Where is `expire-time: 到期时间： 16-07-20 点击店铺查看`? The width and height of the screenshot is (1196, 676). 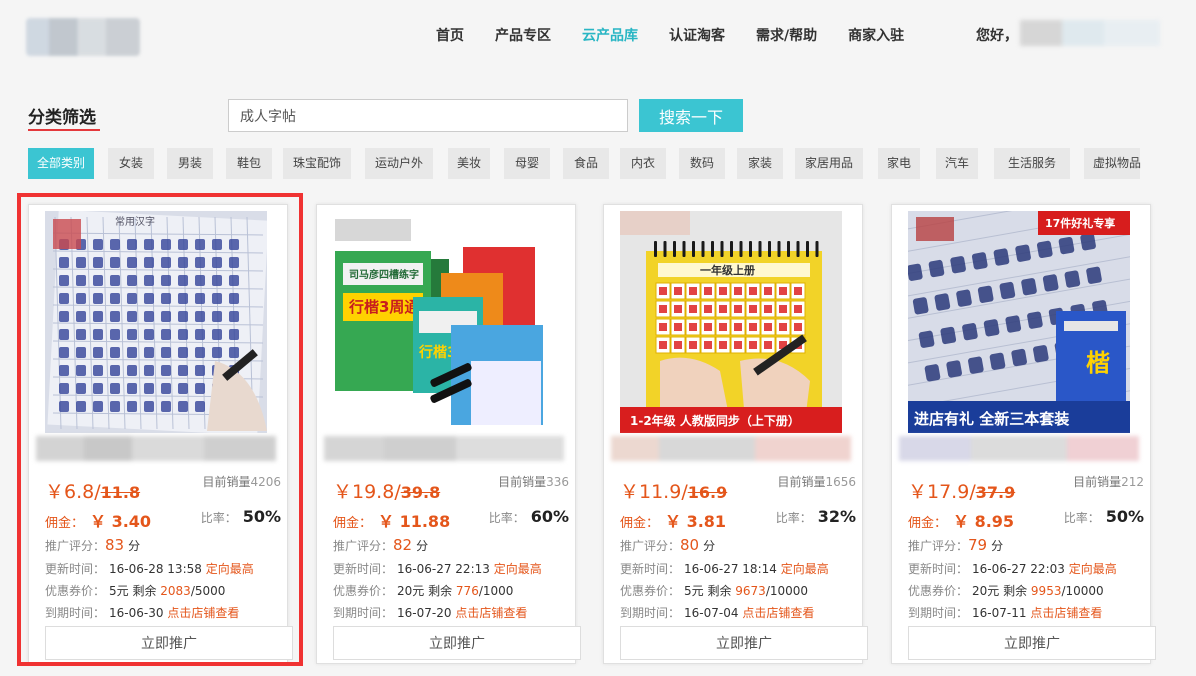
expire-time: 到期时间： 16-07-20 点击店铺查看 is located at coordinates (430, 613).